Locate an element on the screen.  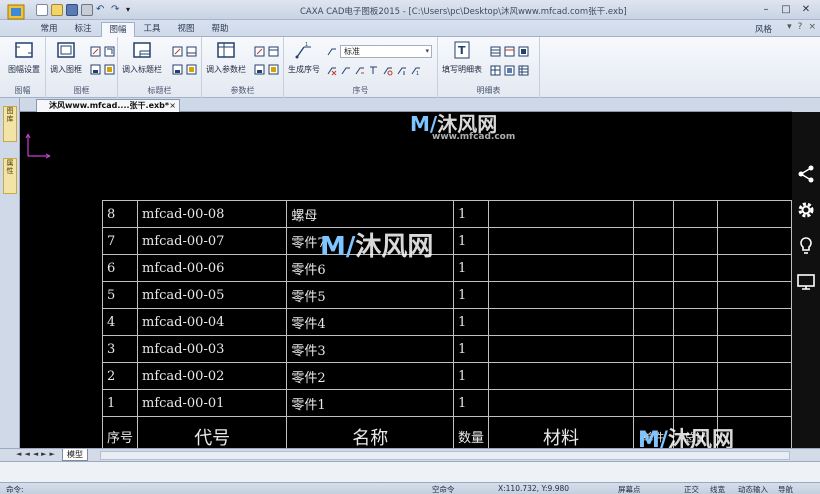
new-file-icon is located at coordinates (42, 10).